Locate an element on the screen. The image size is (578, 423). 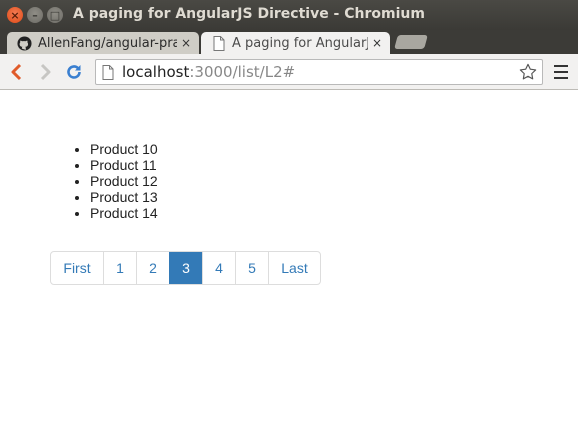
new-tab-button is located at coordinates (411, 42).